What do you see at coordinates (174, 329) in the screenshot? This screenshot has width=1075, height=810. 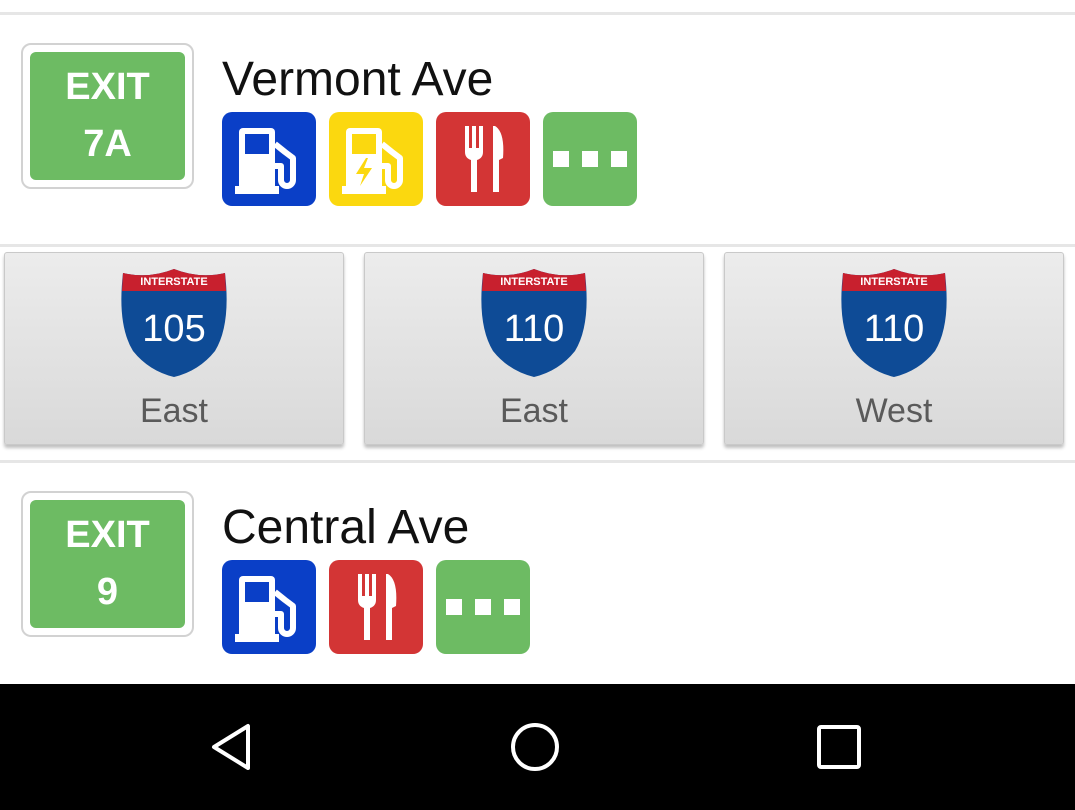 I see `route-number: 105` at bounding box center [174, 329].